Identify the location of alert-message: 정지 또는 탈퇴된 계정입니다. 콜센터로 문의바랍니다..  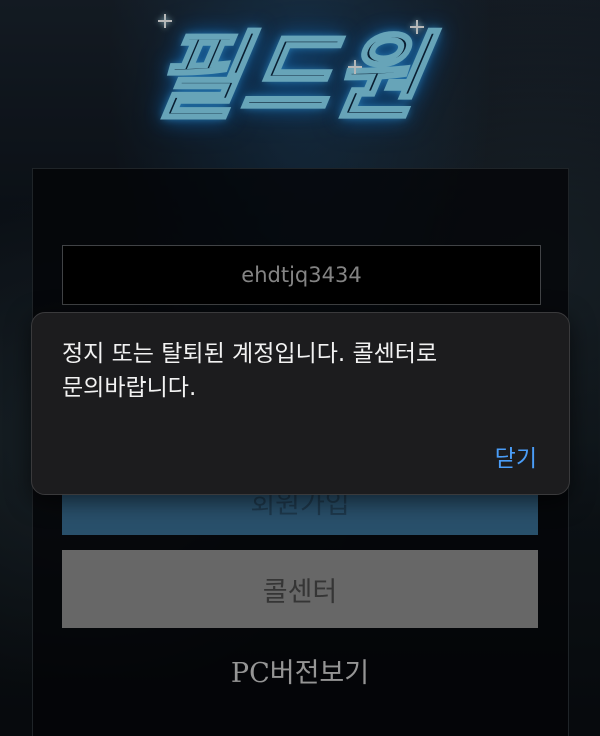
(250, 371).